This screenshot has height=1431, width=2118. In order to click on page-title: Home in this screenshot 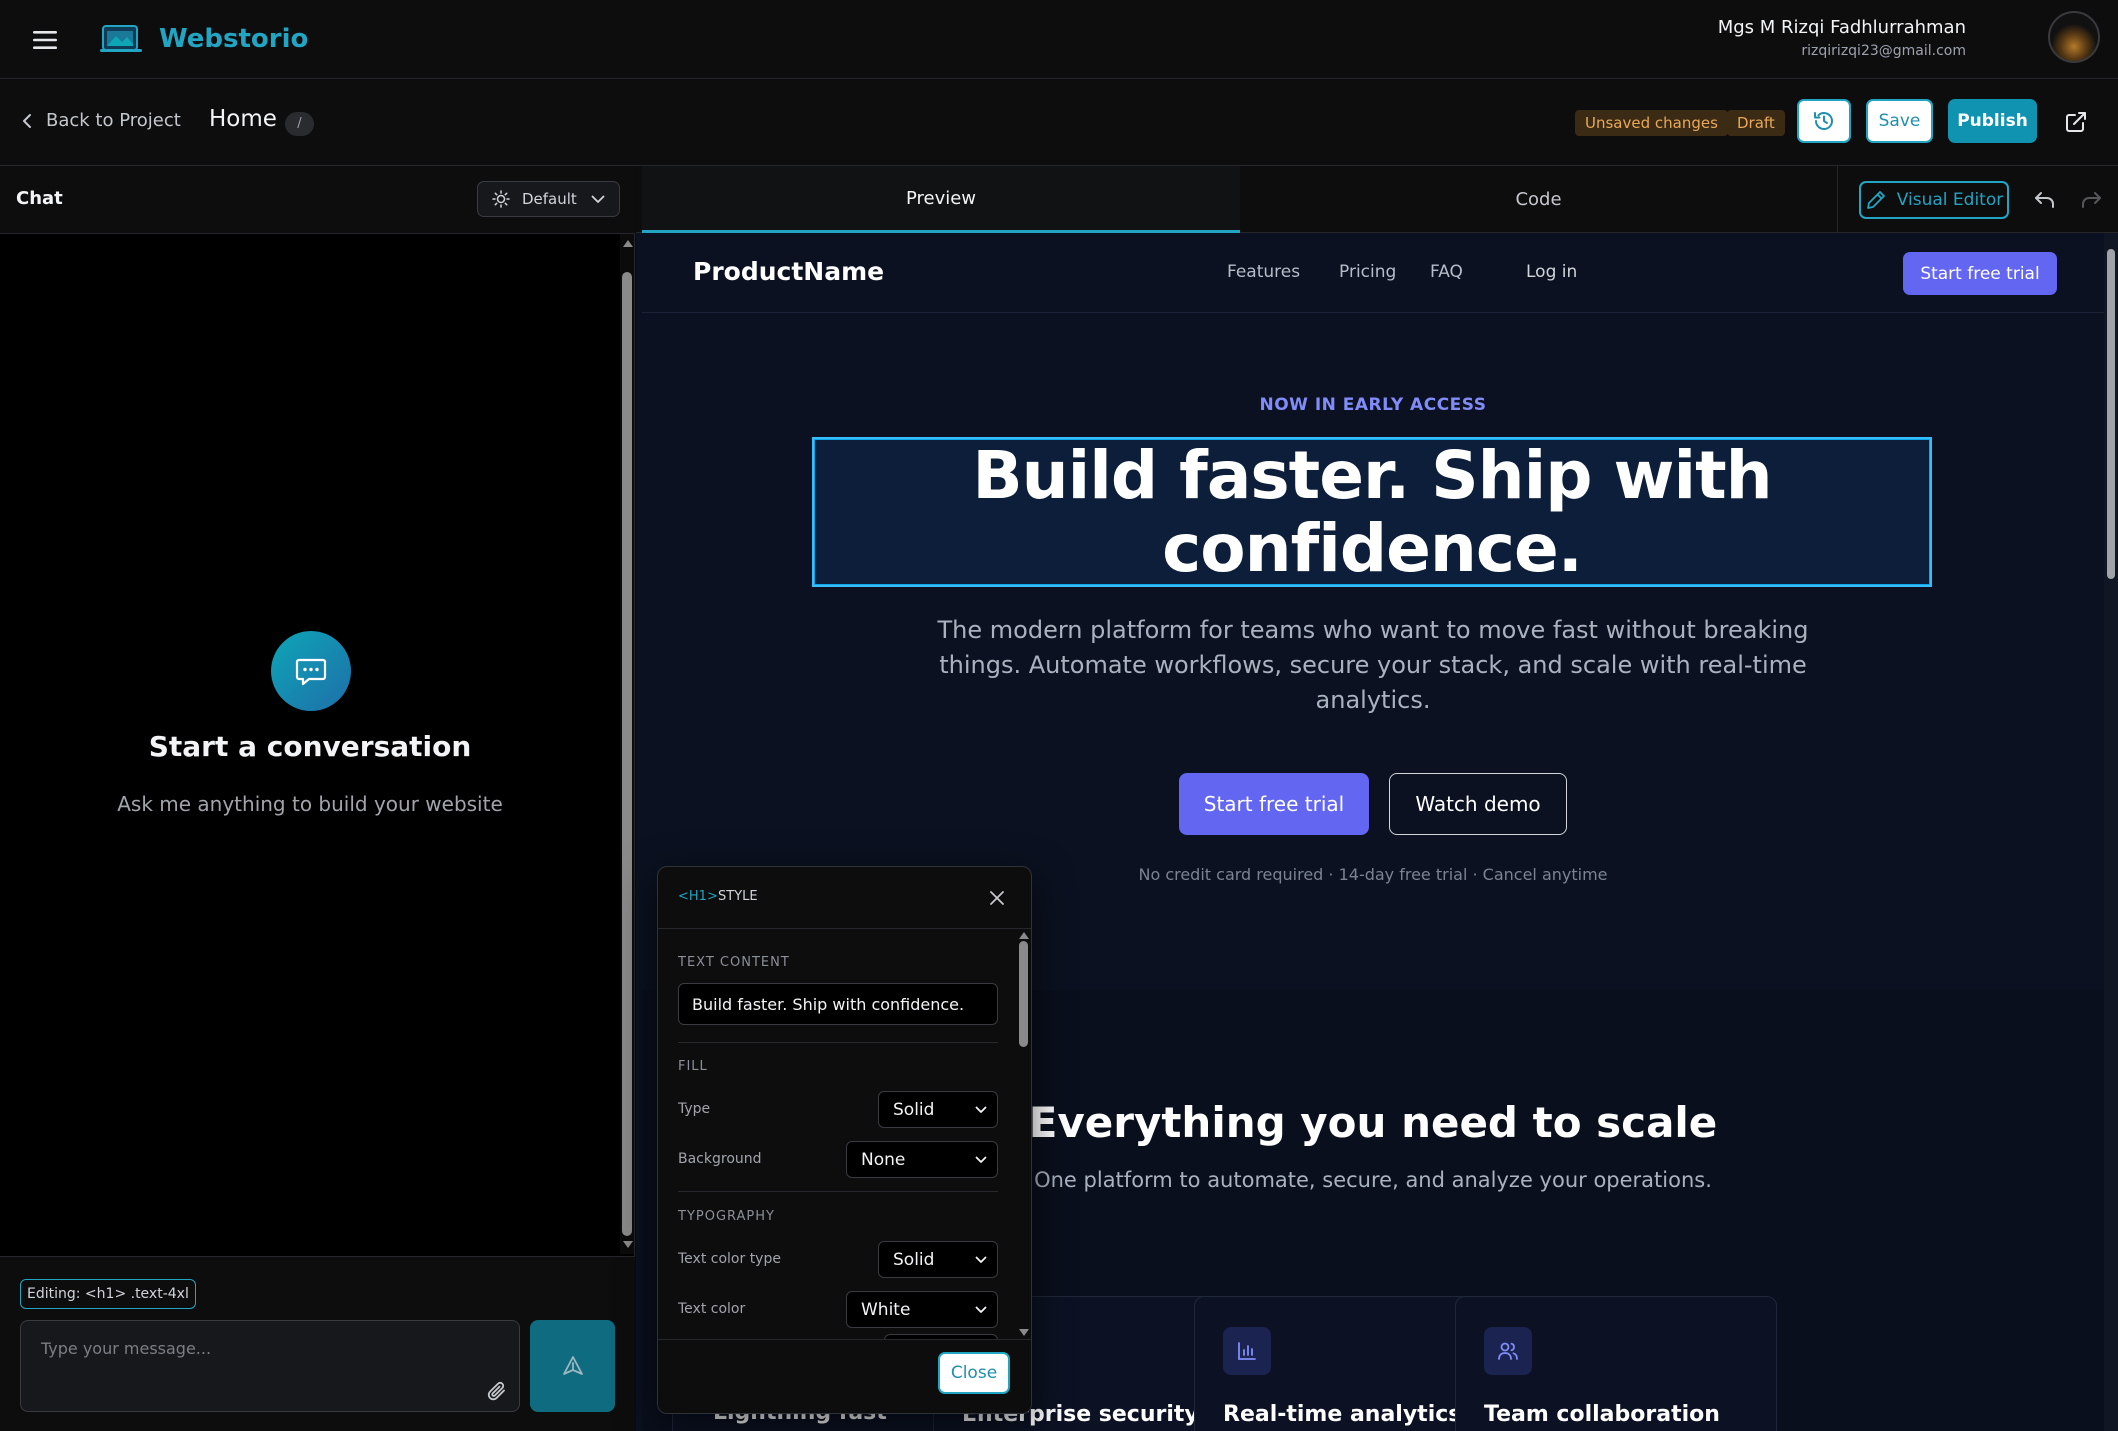, I will do `click(243, 119)`.